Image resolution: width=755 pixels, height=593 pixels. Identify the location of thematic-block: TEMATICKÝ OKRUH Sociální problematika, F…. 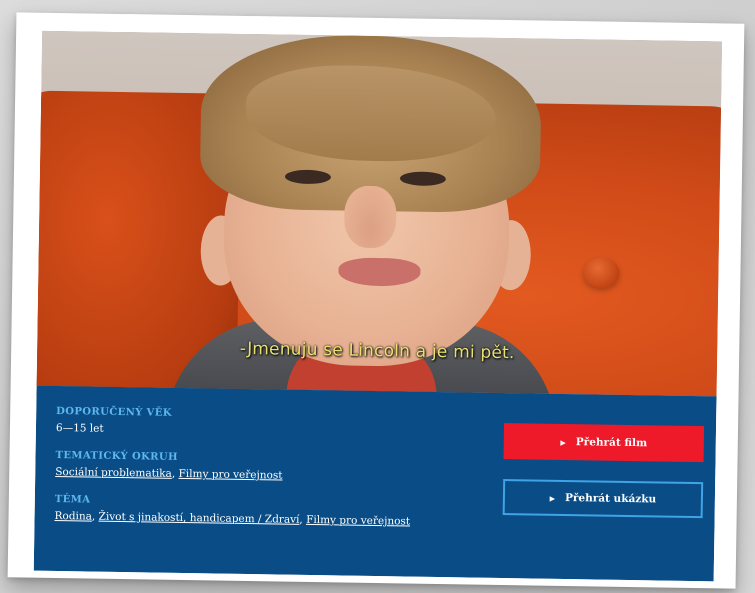
(270, 467).